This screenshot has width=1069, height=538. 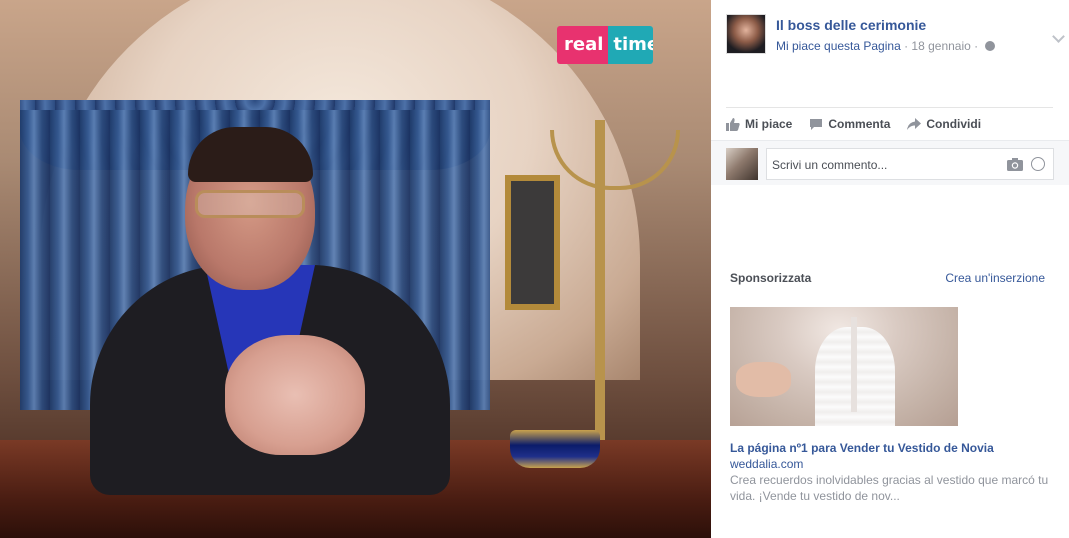 What do you see at coordinates (854, 364) in the screenshot?
I see `ad-corset-lace` at bounding box center [854, 364].